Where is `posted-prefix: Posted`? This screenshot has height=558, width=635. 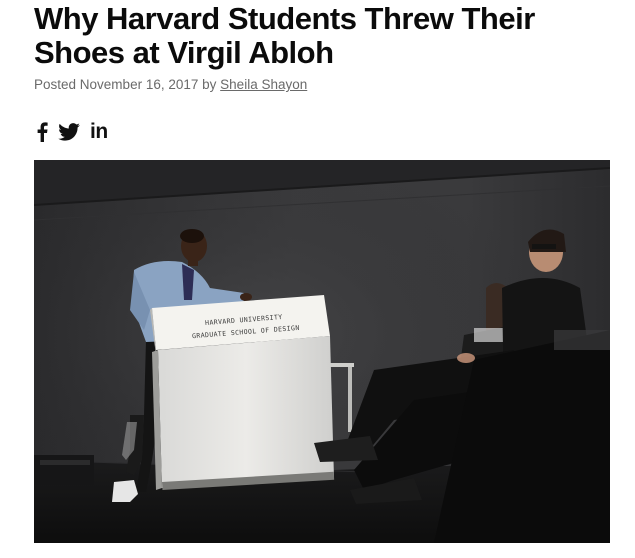
posted-prefix: Posted is located at coordinates (55, 84).